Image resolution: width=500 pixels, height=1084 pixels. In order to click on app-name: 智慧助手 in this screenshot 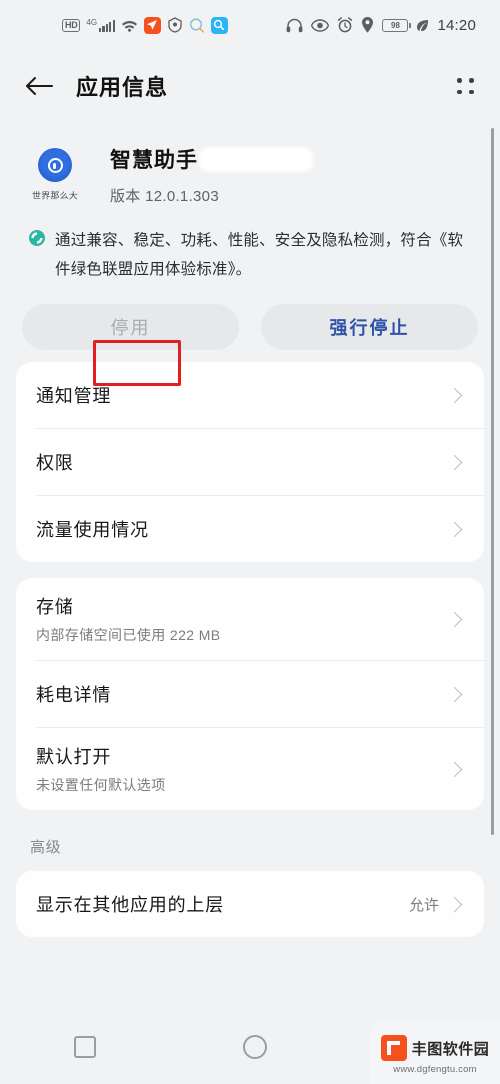, I will do `click(154, 160)`.